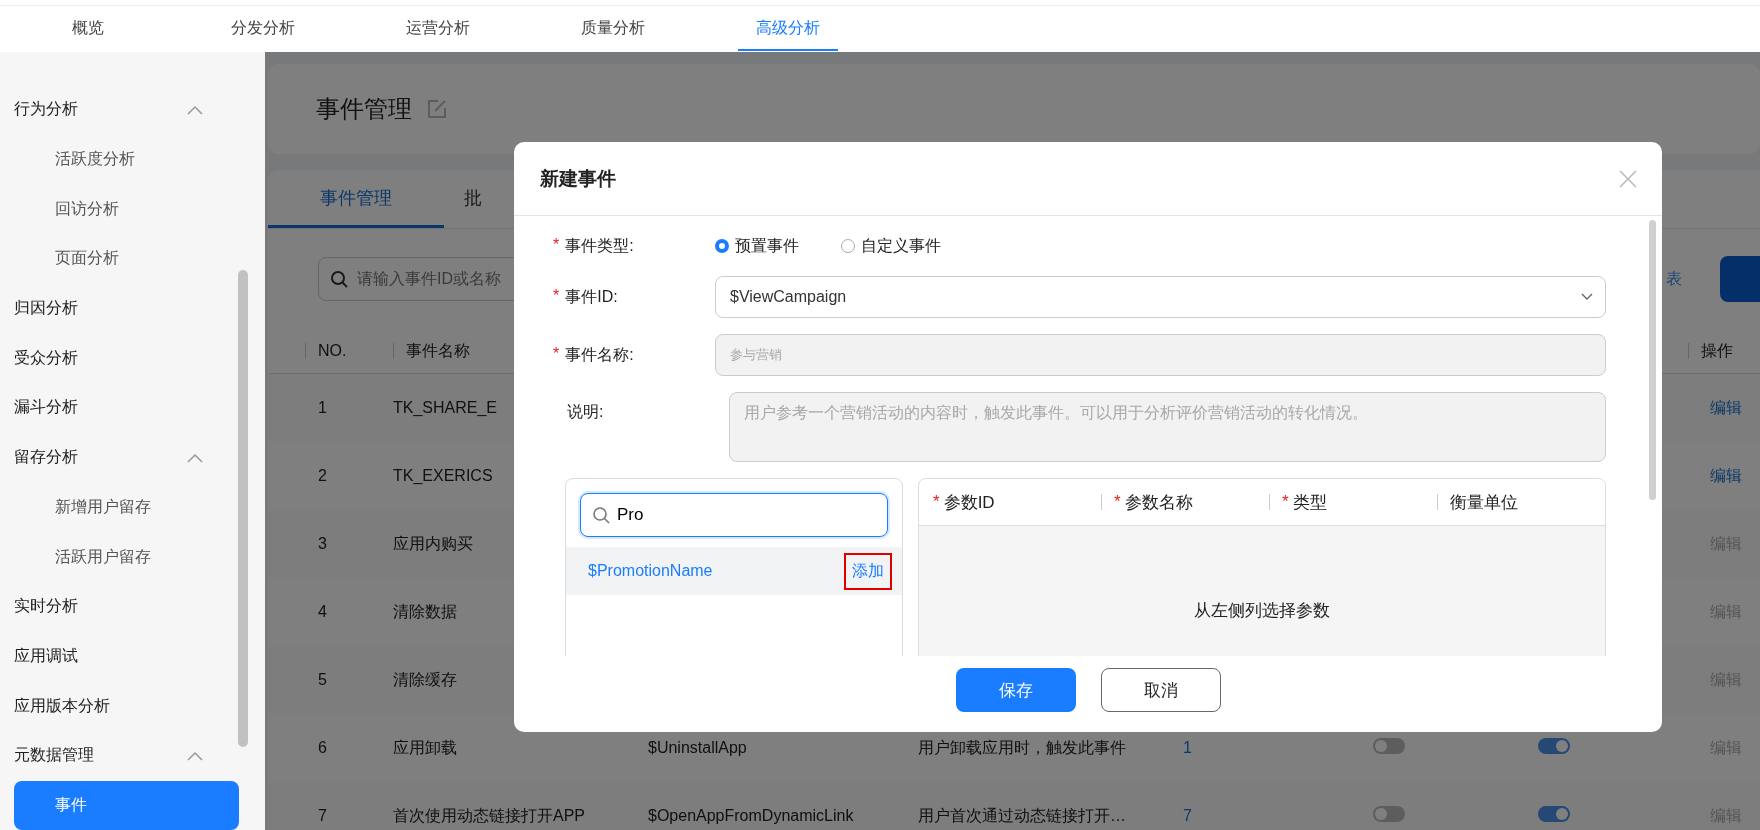  What do you see at coordinates (734, 515) in the screenshot?
I see `parameter-search-field: Pro` at bounding box center [734, 515].